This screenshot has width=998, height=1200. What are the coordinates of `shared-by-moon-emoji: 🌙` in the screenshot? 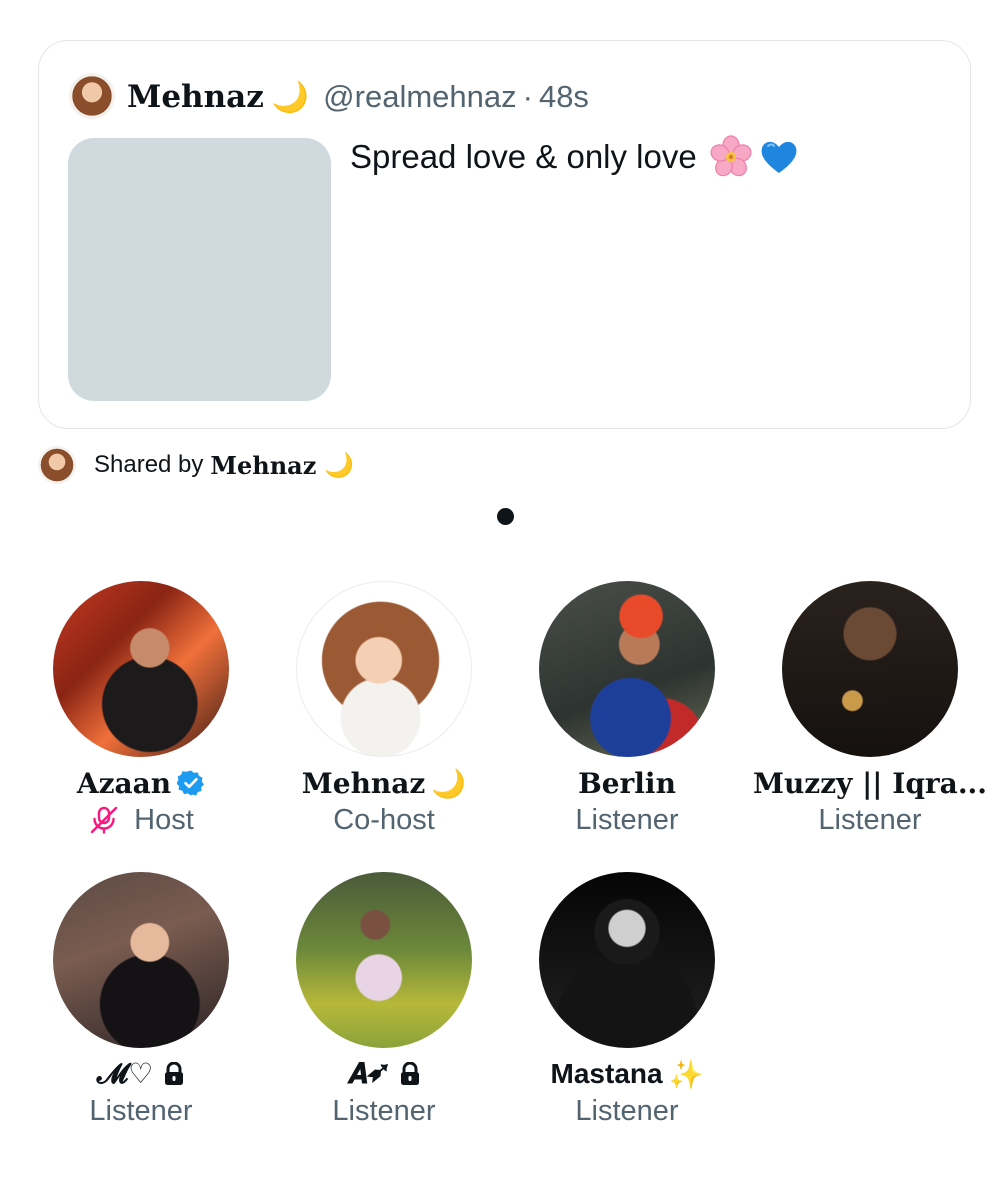 It's located at (339, 465).